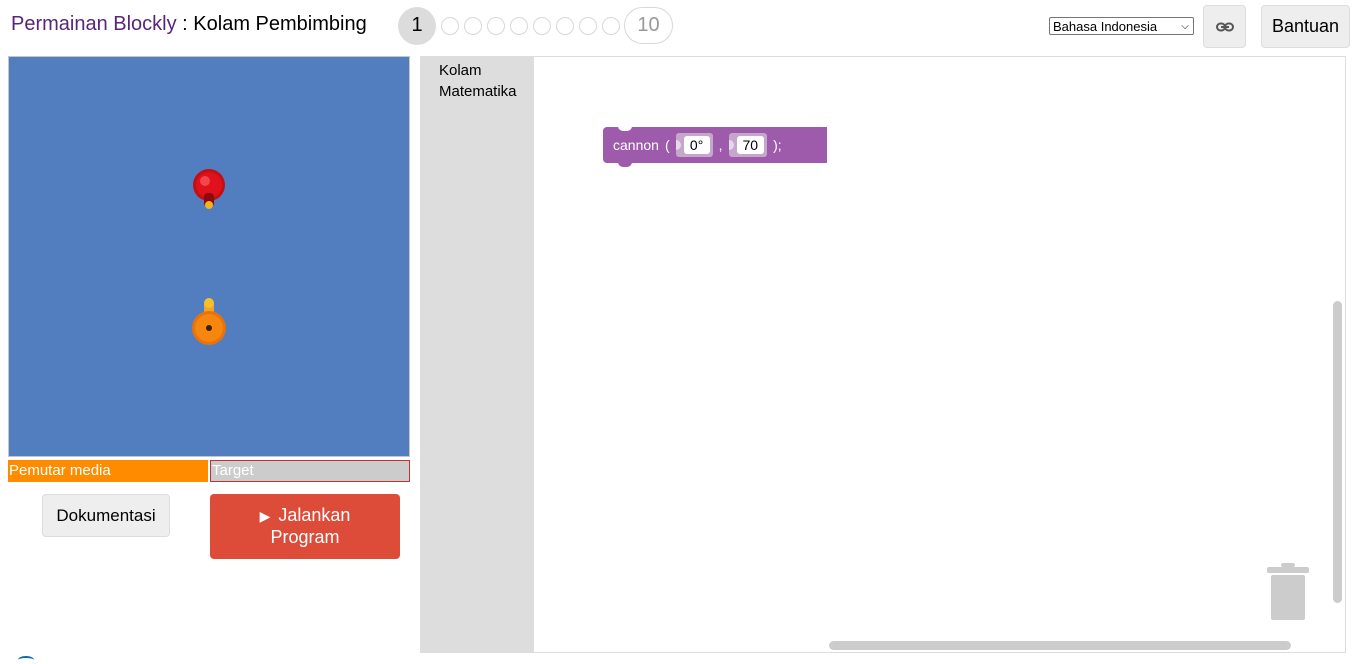 Image resolution: width=1359 pixels, height=664 pixels. Describe the element at coordinates (314, 515) in the screenshot. I see `run-label-line1: Jalankan` at that location.